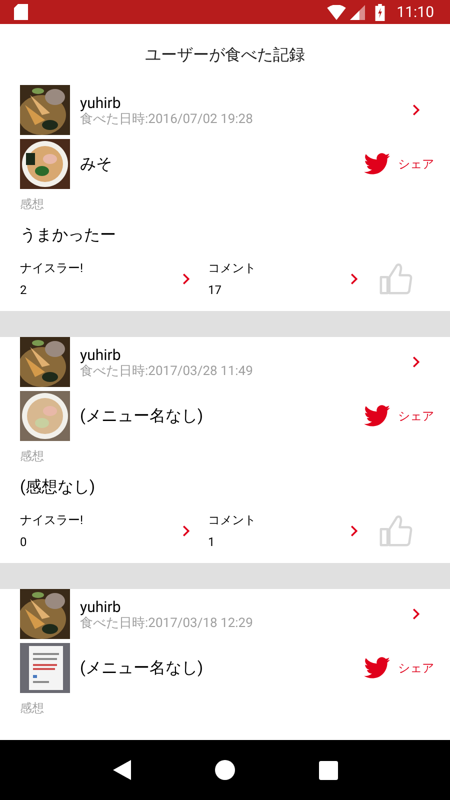 The width and height of the screenshot is (450, 800). What do you see at coordinates (224, 770) in the screenshot?
I see `home-icon` at bounding box center [224, 770].